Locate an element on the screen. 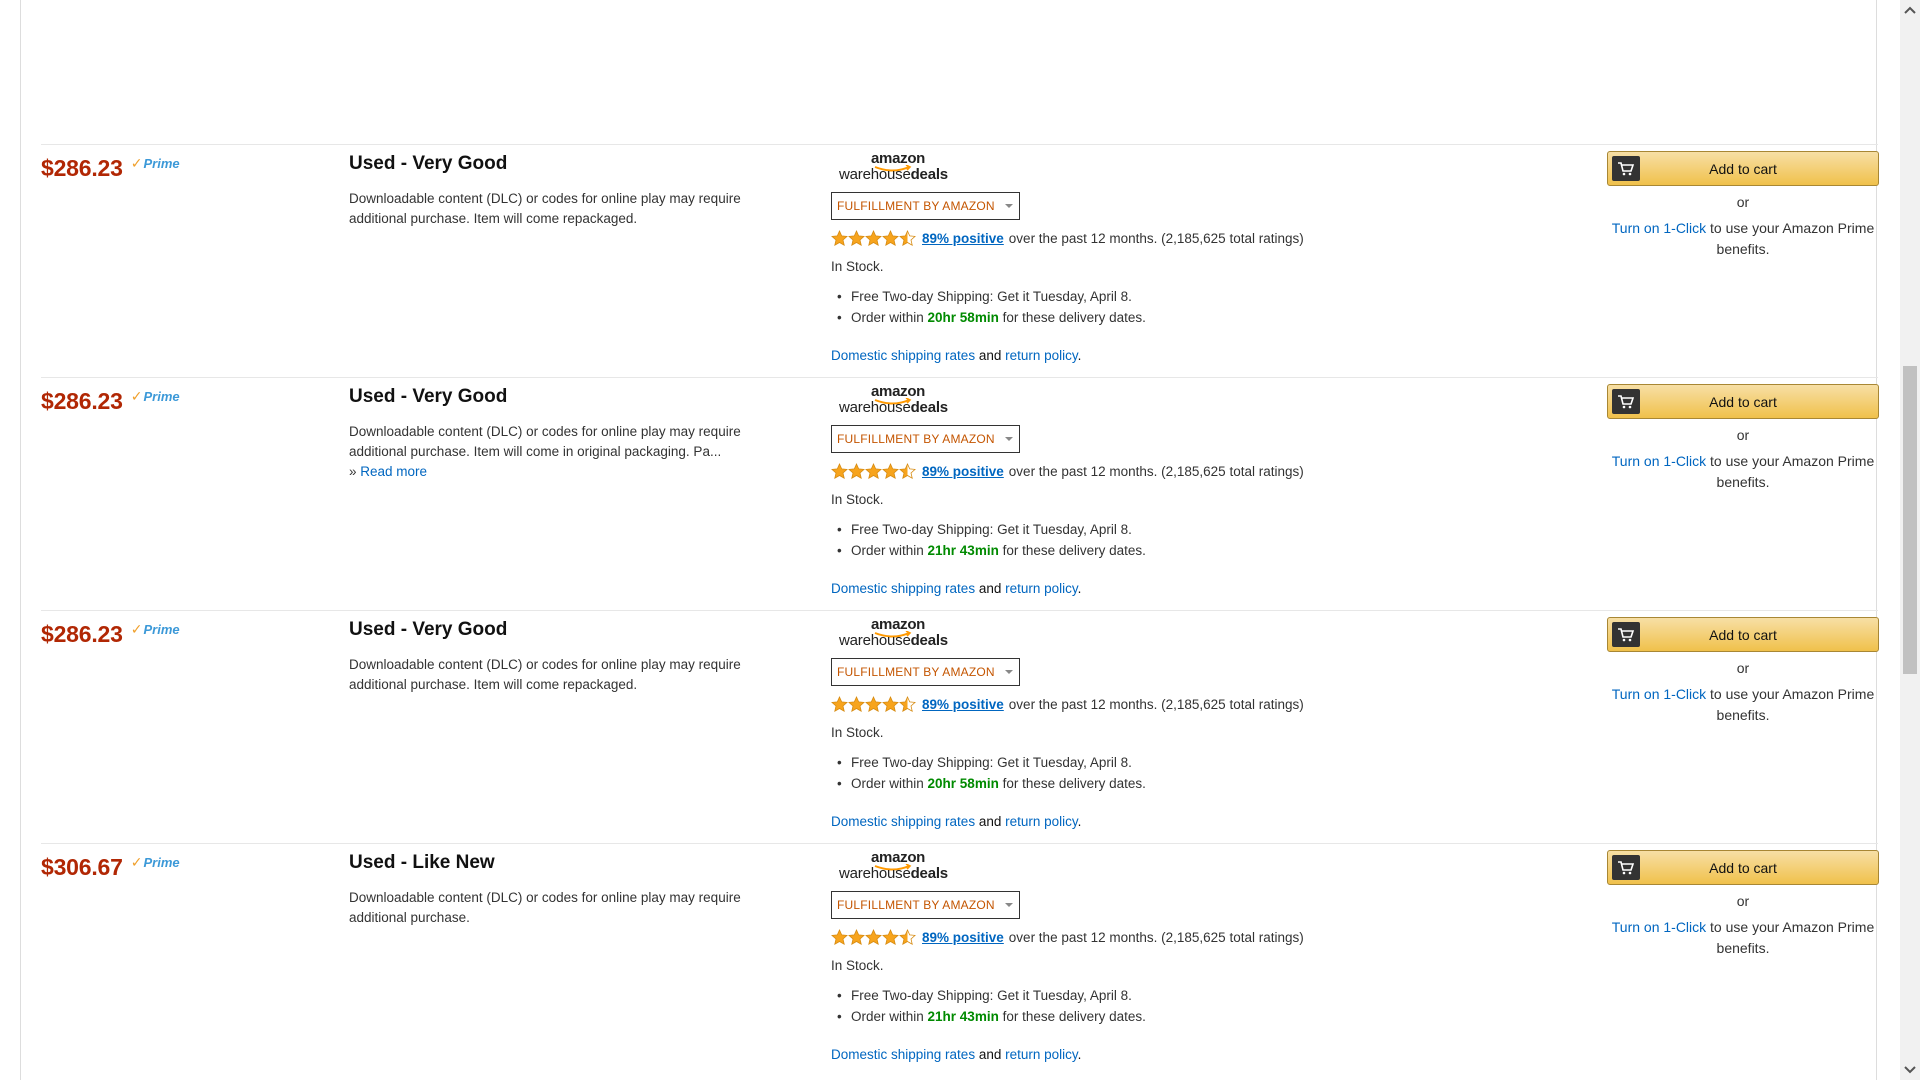 The image size is (1920, 1080). vertical-scrollbar is located at coordinates (1910, 540).